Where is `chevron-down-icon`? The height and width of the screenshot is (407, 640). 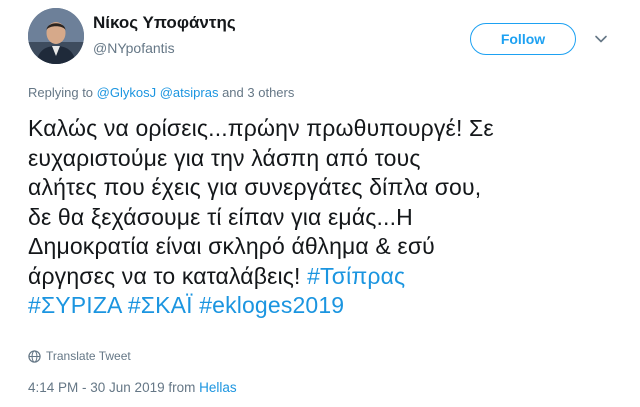 chevron-down-icon is located at coordinates (601, 39).